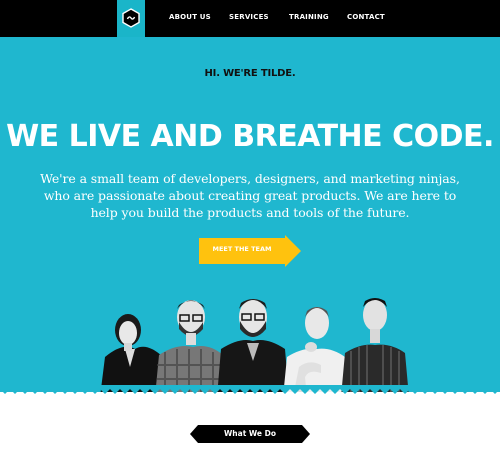  I want to click on team-photo, so click(254, 345).